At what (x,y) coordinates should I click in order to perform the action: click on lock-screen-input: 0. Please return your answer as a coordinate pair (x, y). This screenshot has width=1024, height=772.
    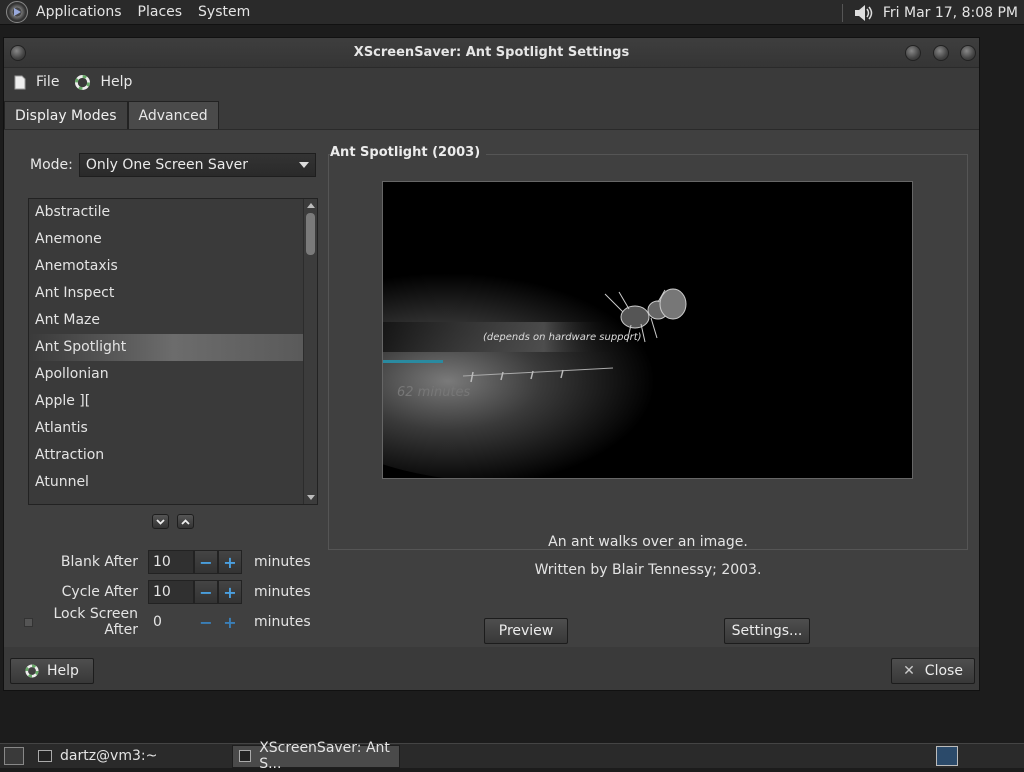
    Looking at the image, I should click on (171, 622).